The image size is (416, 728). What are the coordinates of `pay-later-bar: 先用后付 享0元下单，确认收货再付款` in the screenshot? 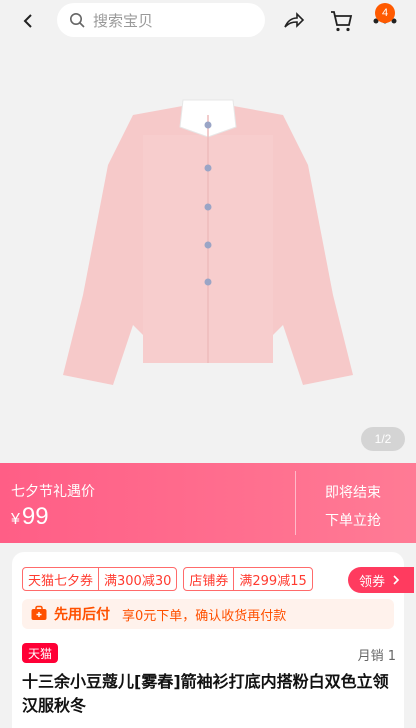 It's located at (208, 614).